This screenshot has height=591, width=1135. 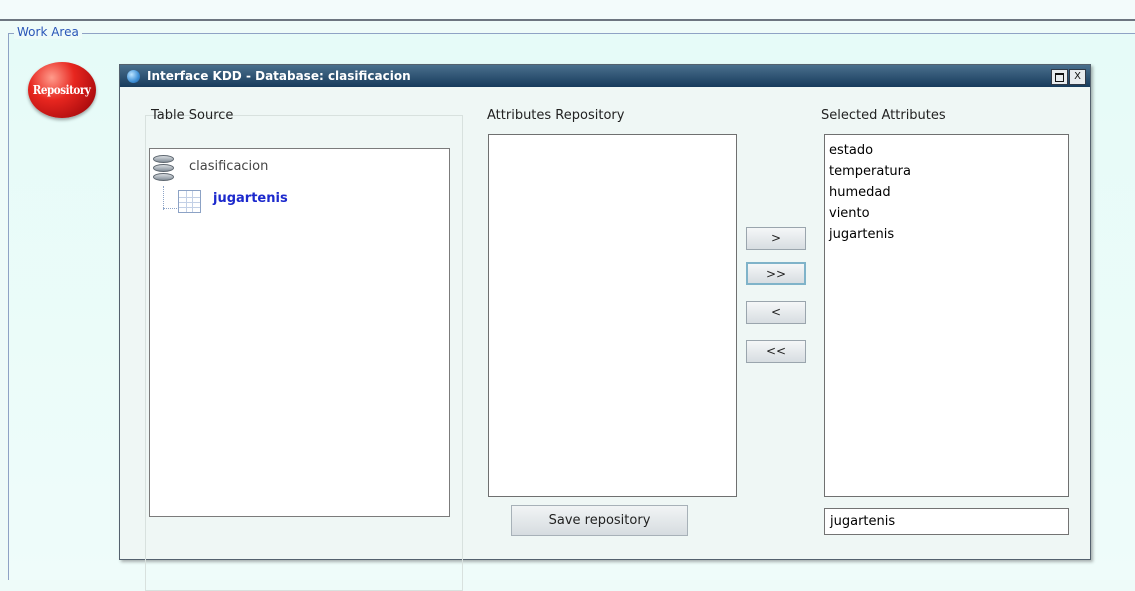 I want to click on list-item: humedad, so click(x=948, y=192).